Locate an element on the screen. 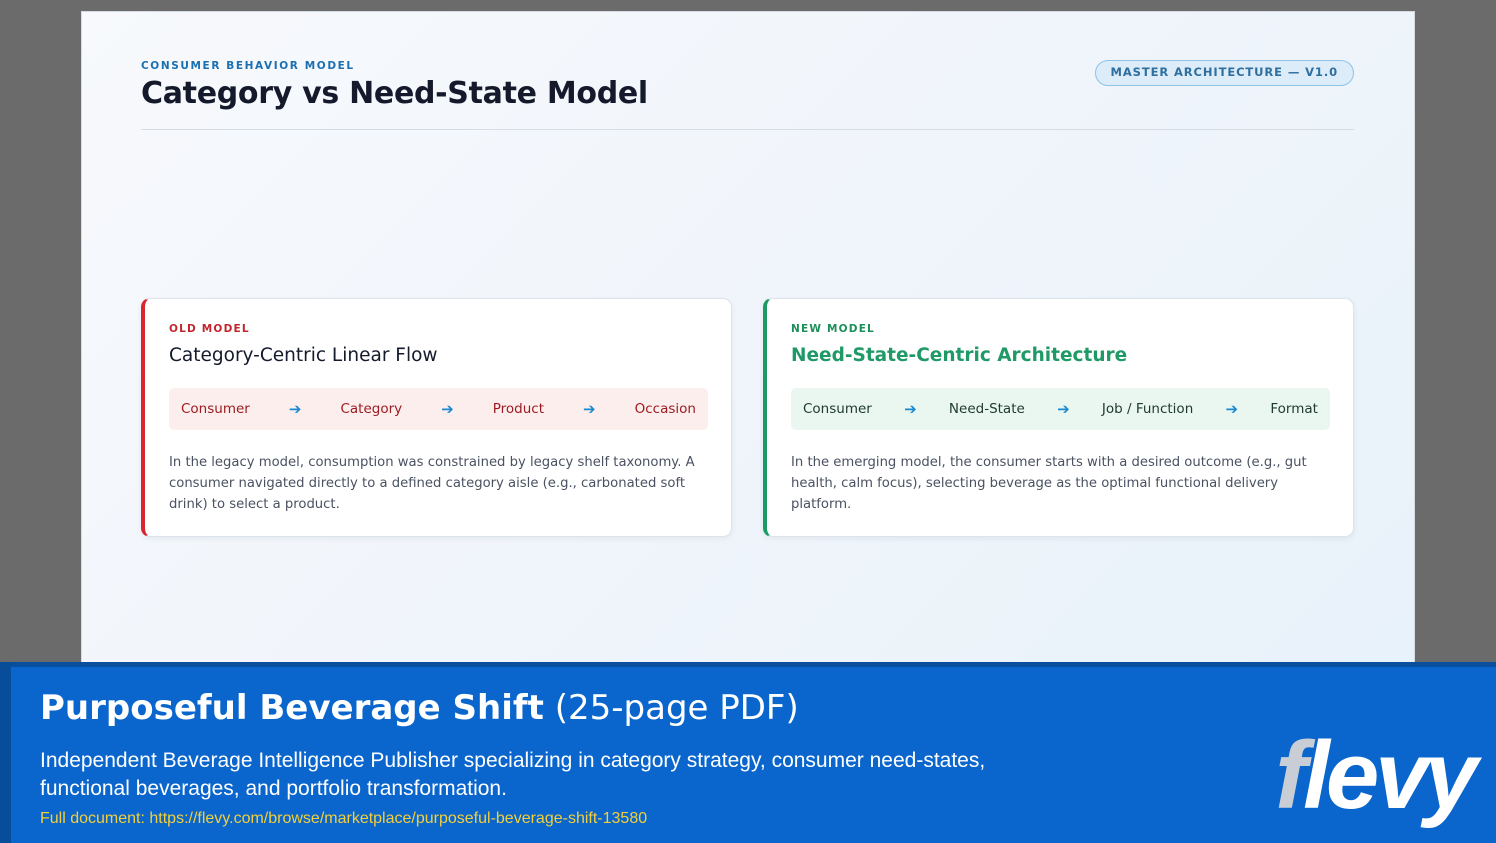 This screenshot has width=1496, height=843. document-page-count: (25-page PDF) is located at coordinates (671, 708).